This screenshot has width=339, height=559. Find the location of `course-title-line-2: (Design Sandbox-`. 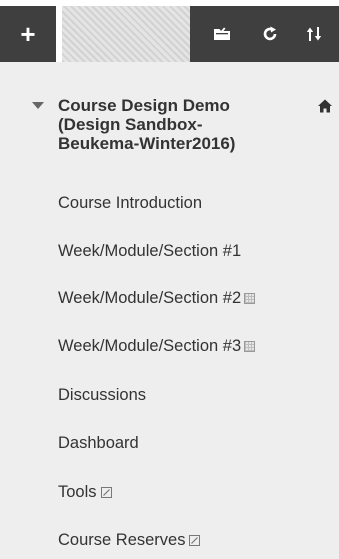

course-title-line-2: (Design Sandbox- is located at coordinates (130, 124).